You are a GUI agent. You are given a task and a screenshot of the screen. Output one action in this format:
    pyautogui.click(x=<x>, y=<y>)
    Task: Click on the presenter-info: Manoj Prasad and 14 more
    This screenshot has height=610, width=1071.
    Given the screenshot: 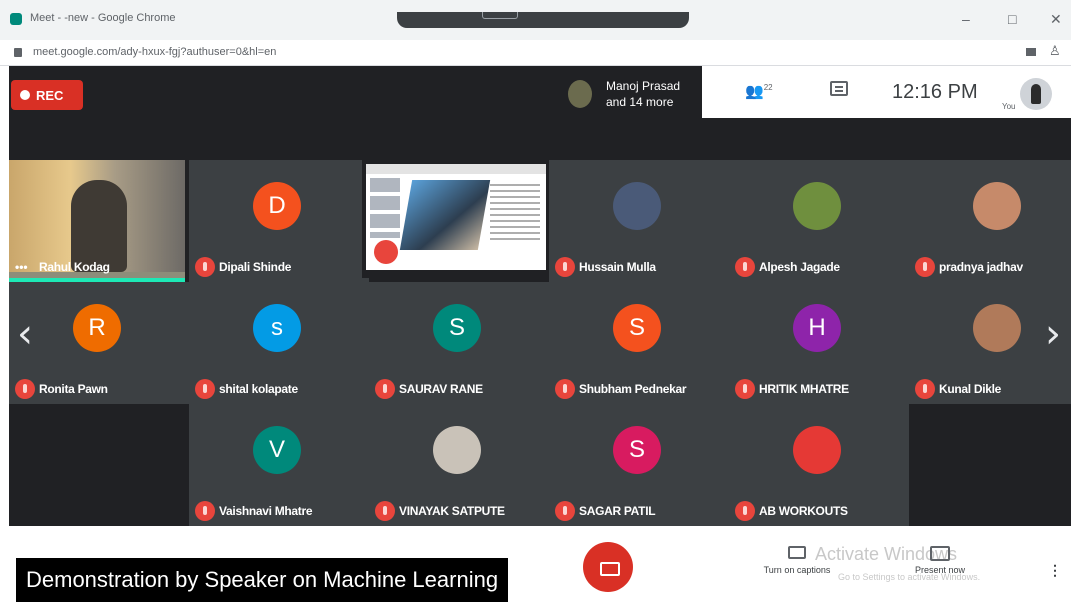 What is the action you would take?
    pyautogui.click(x=632, y=94)
    